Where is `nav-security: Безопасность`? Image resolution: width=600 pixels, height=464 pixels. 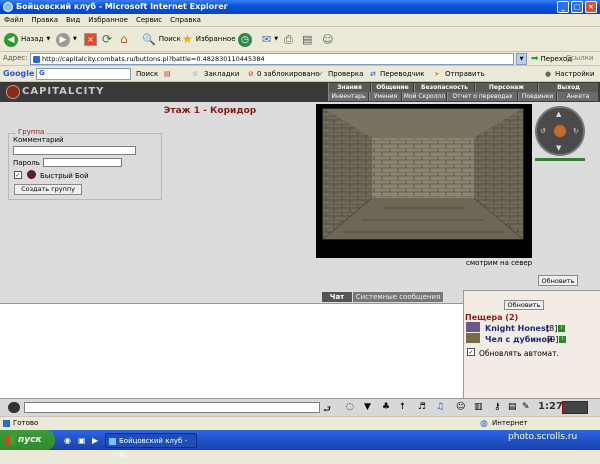 nav-security: Безопасность is located at coordinates (444, 87).